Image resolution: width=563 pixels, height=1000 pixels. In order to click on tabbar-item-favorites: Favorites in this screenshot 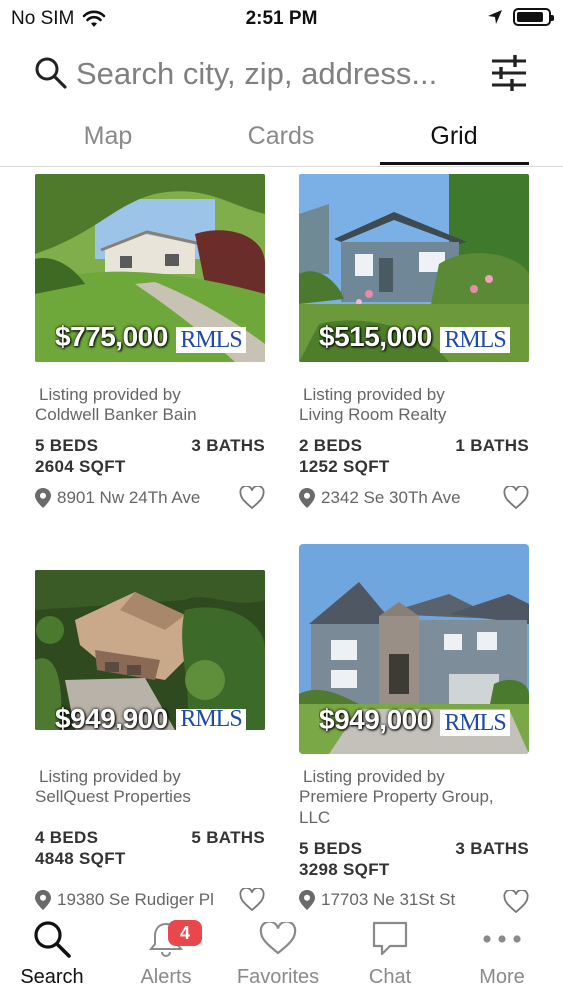, I will do `click(278, 952)`.